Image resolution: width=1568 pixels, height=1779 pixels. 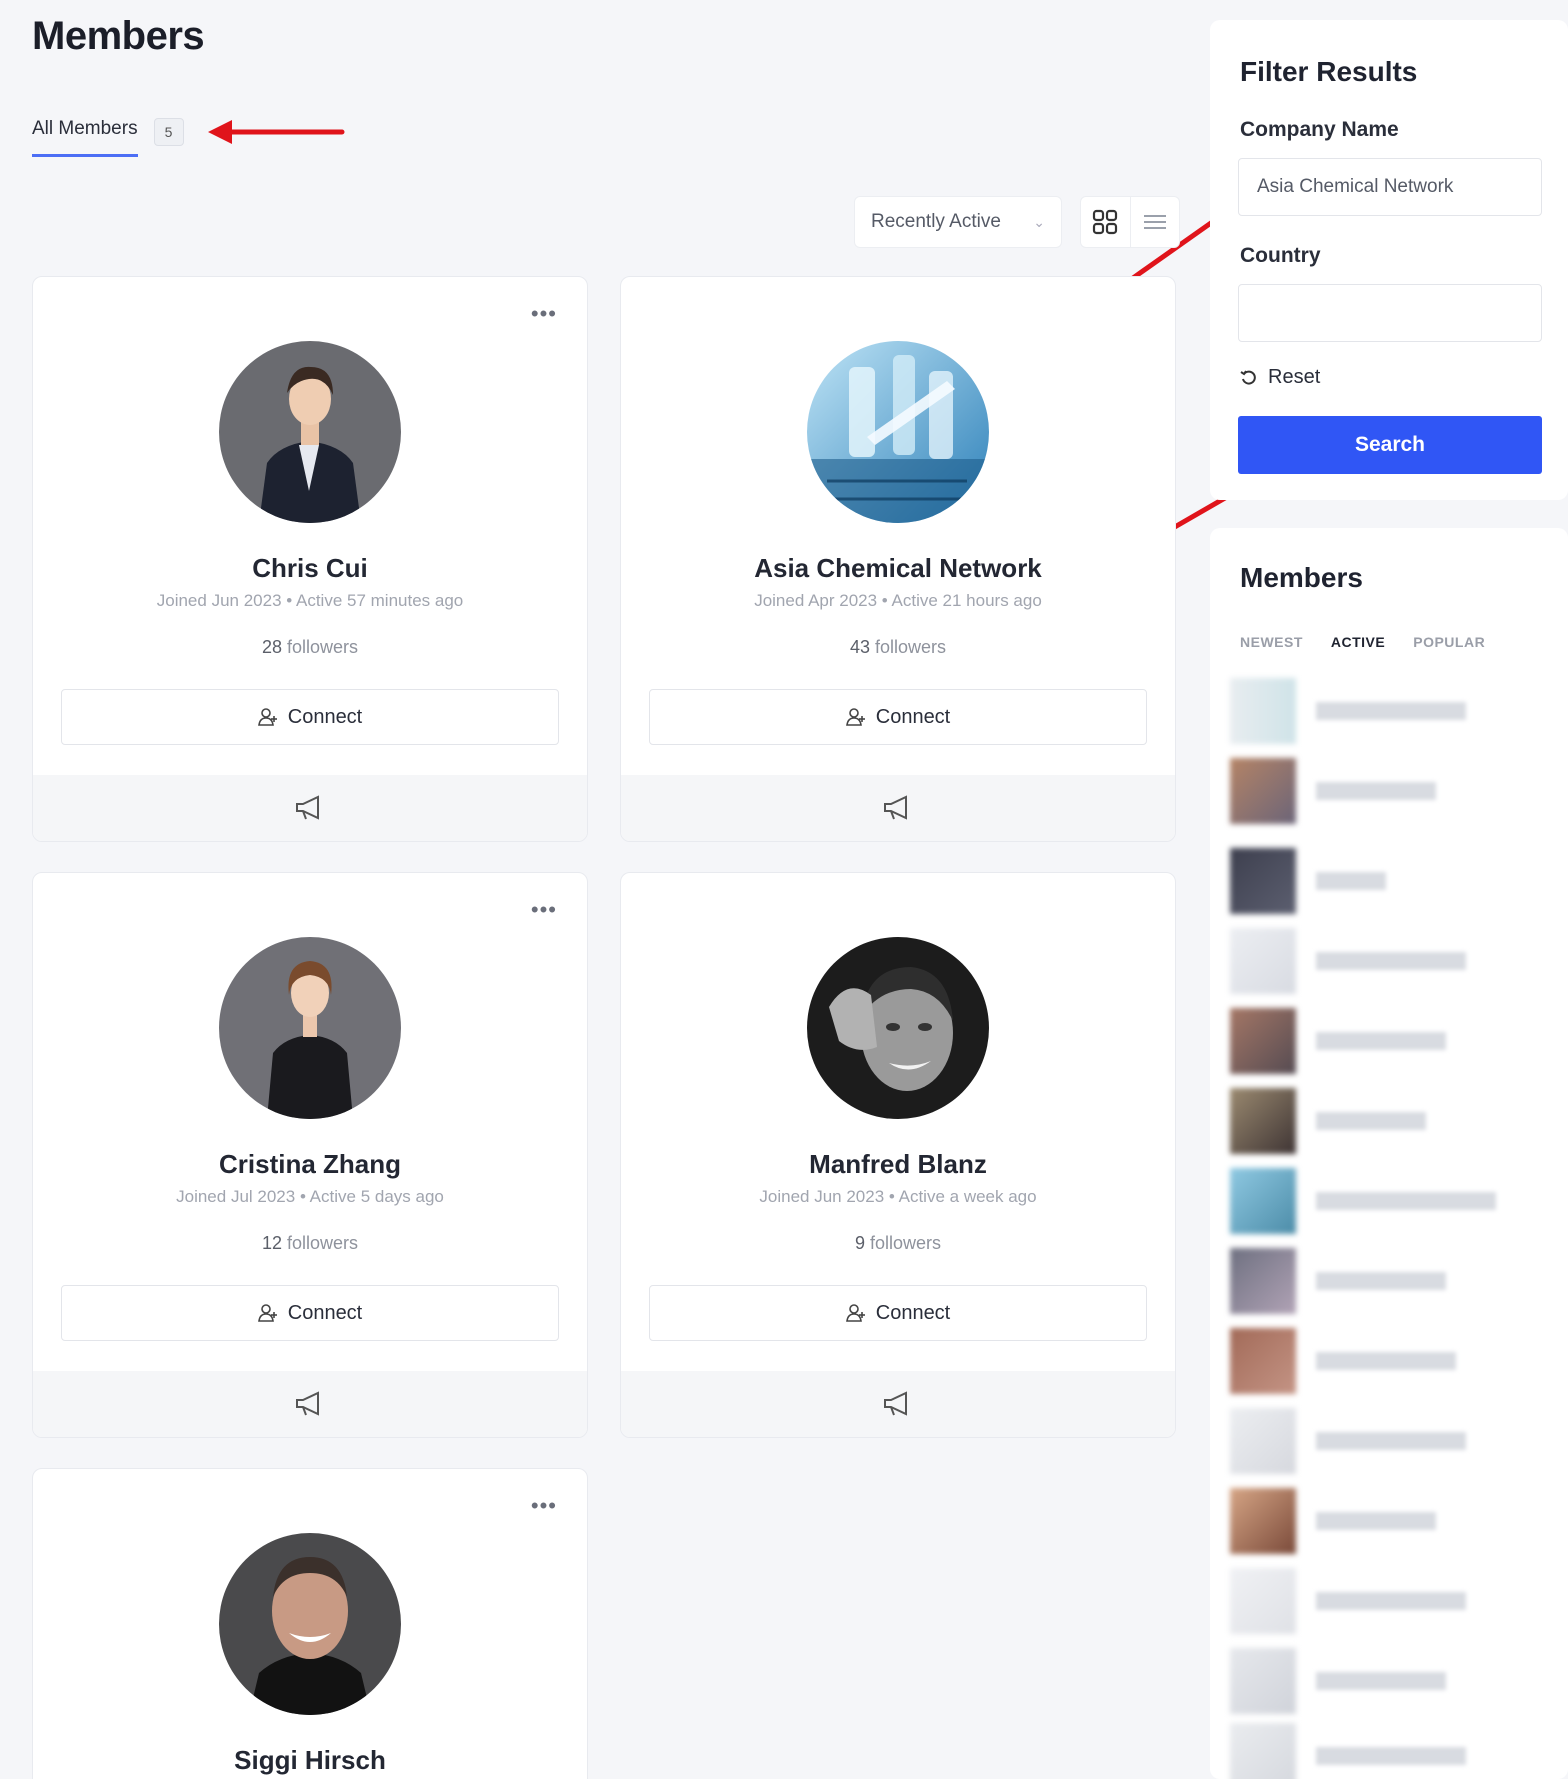 I want to click on followers-count: 28, so click(x=271, y=647).